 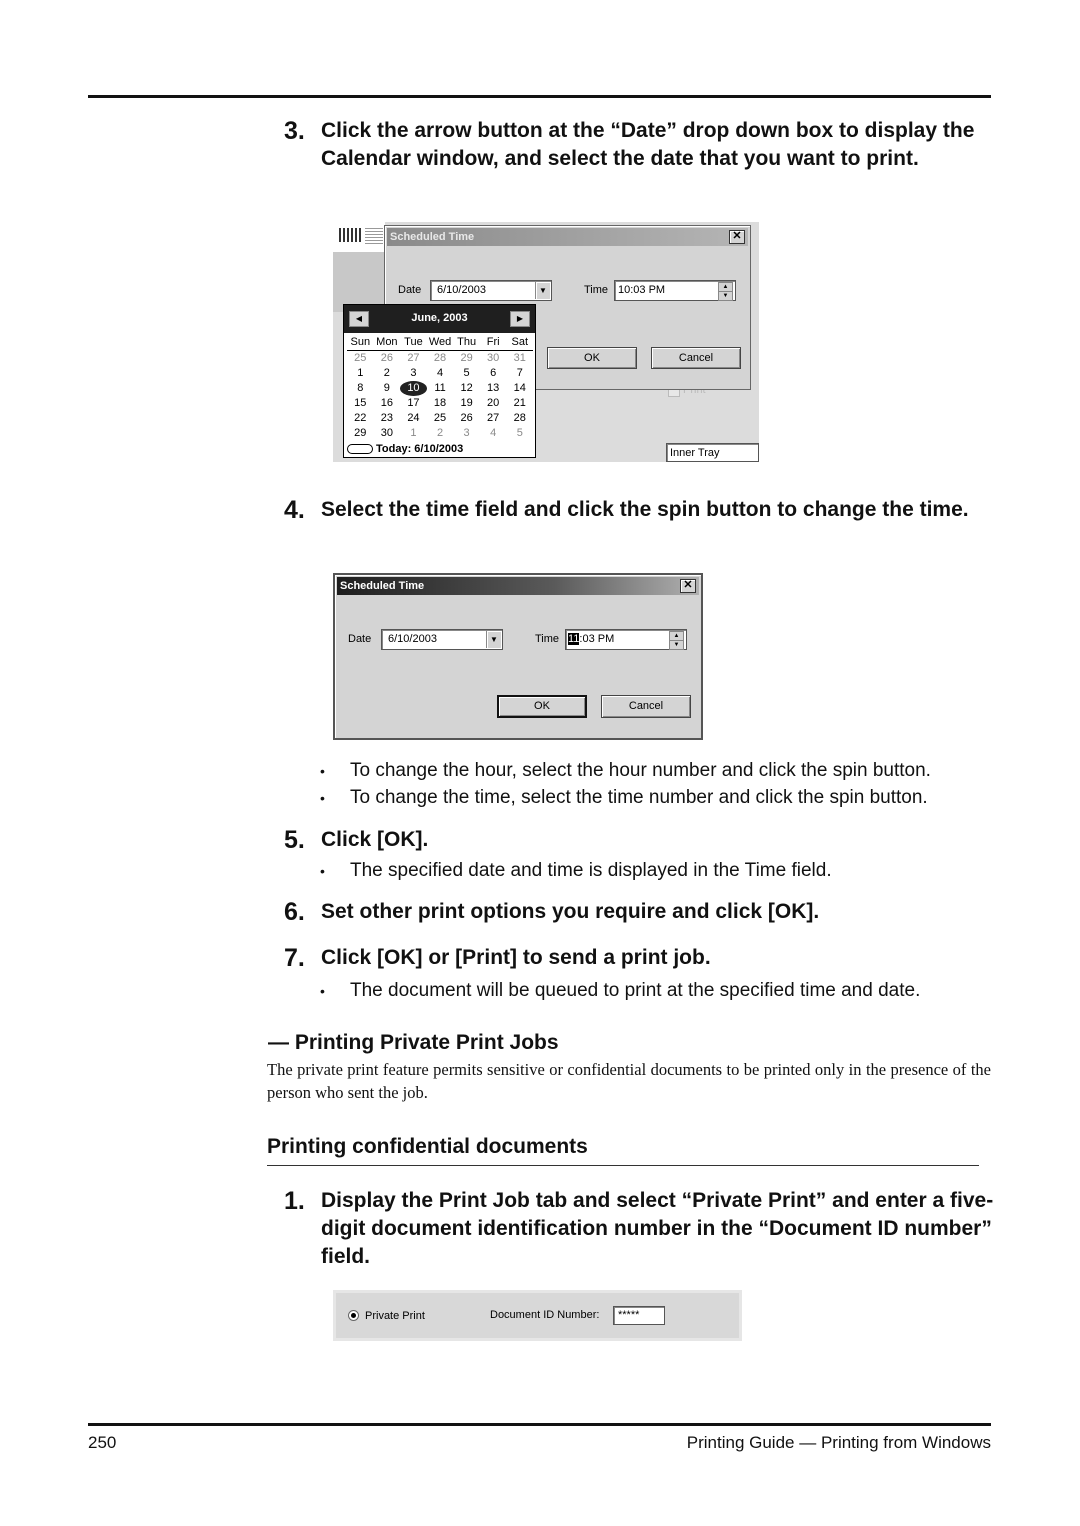 I want to click on calendar-day: 31, so click(x=519, y=358).